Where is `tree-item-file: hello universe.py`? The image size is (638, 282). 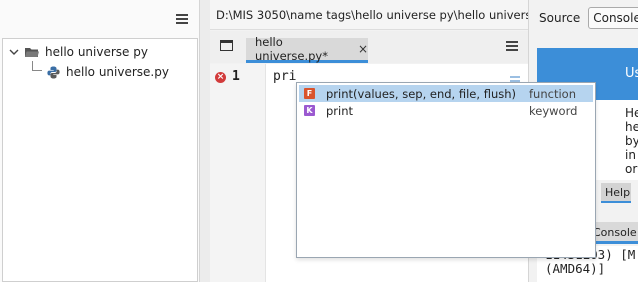 tree-item-file: hello universe.py is located at coordinates (108, 72).